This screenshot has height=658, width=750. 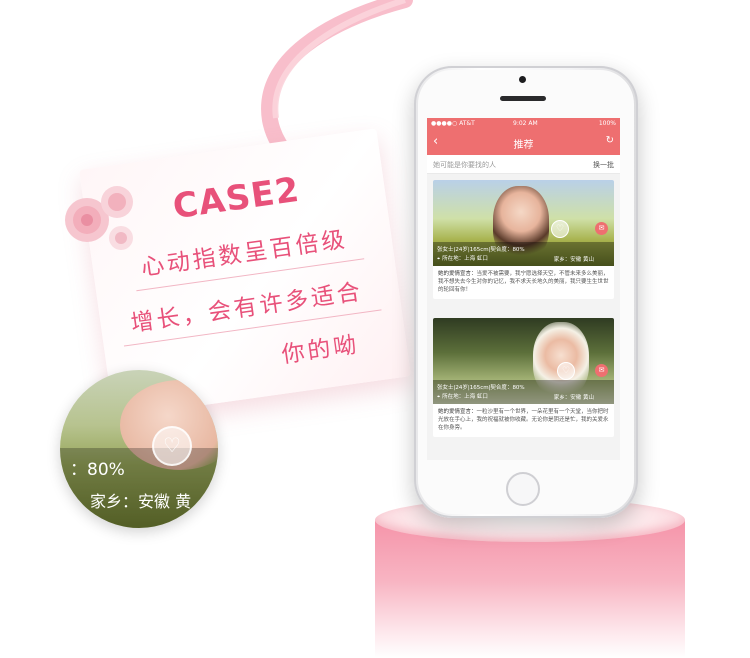 I want to click on refresh-batch-button: 换一批, so click(x=603, y=165).